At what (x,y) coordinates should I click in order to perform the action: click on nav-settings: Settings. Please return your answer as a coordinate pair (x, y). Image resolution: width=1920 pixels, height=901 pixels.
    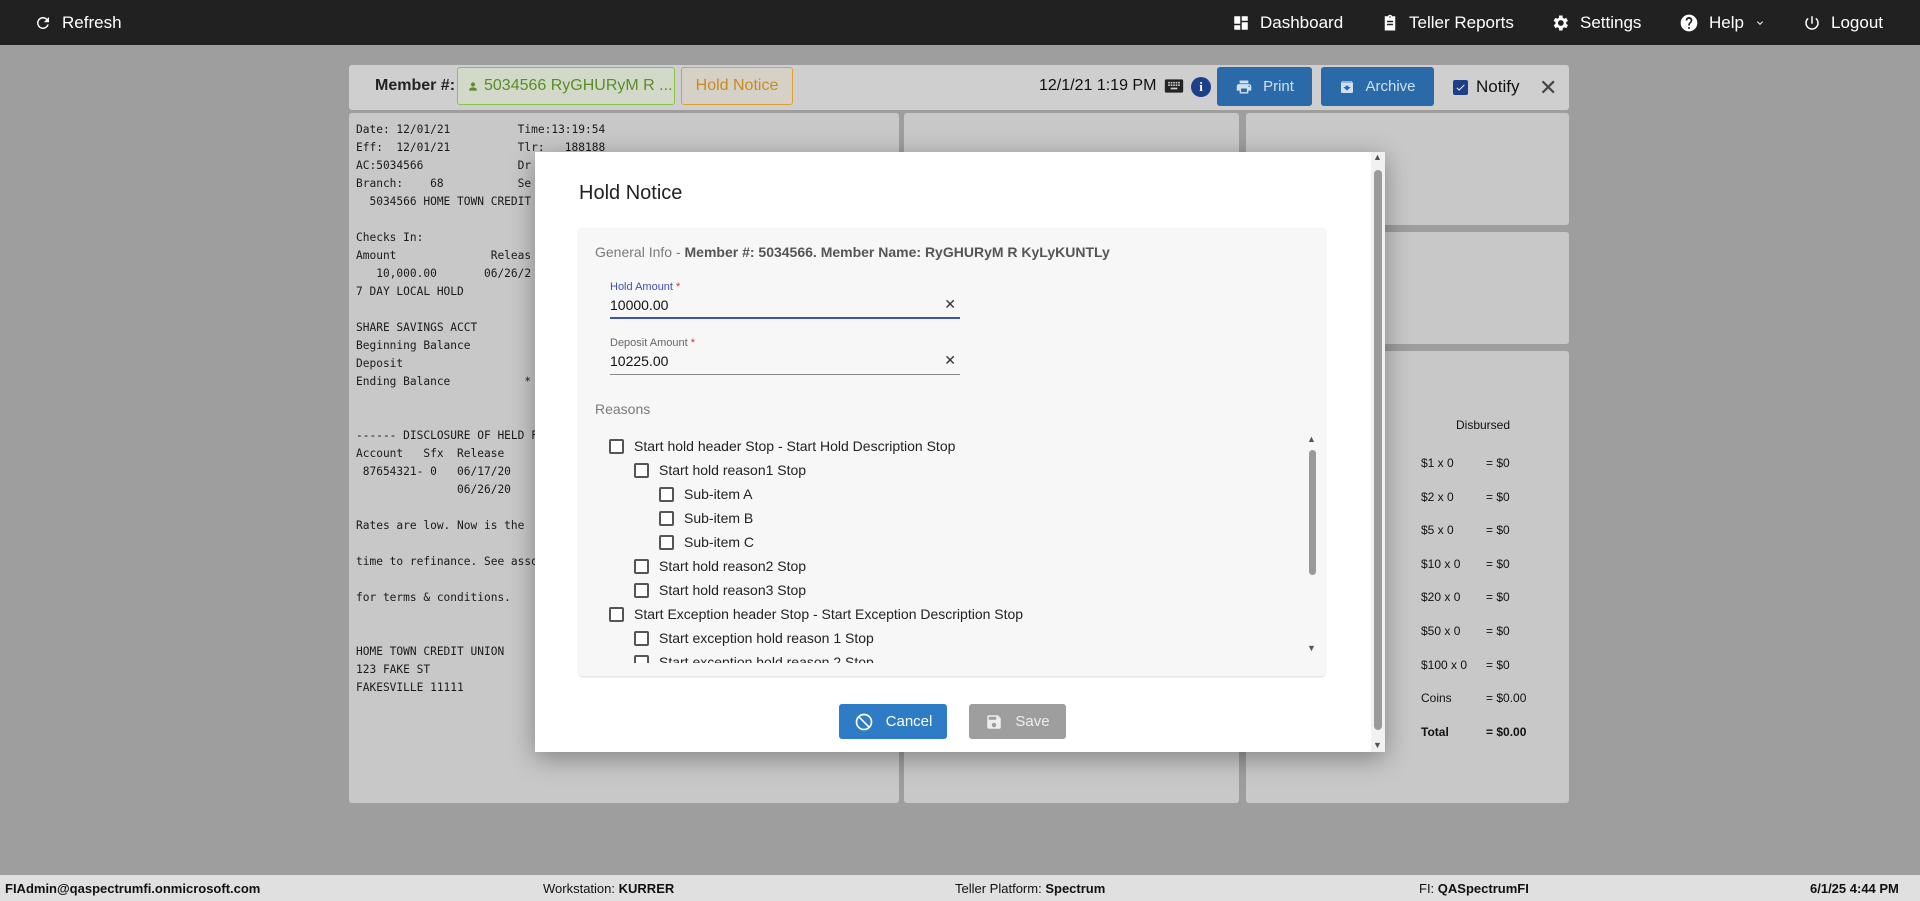
    Looking at the image, I should click on (1595, 22).